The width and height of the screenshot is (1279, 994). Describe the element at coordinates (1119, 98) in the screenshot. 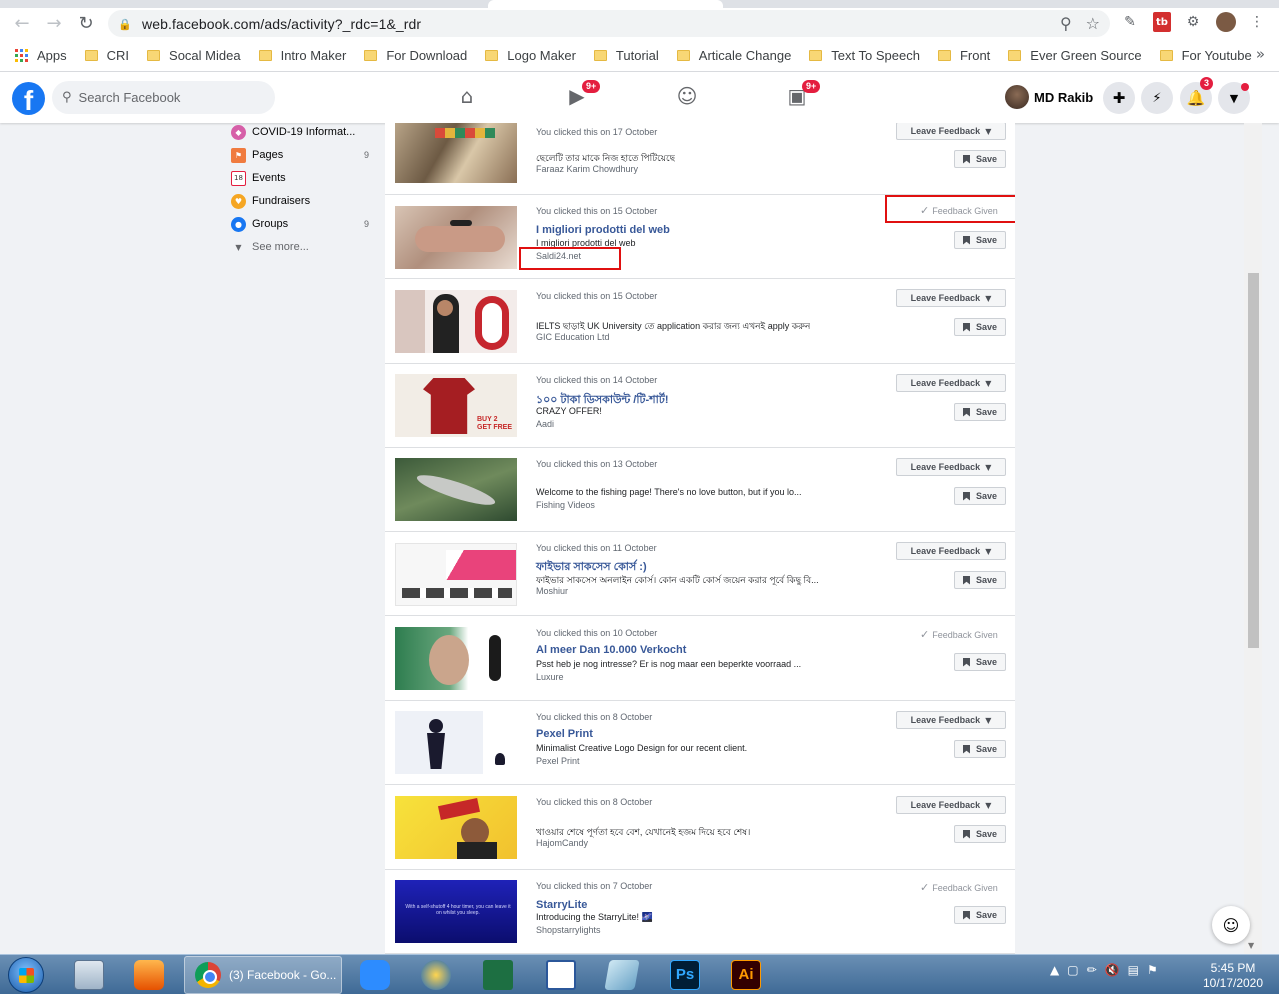

I see `create-plus-icon: ✚` at that location.